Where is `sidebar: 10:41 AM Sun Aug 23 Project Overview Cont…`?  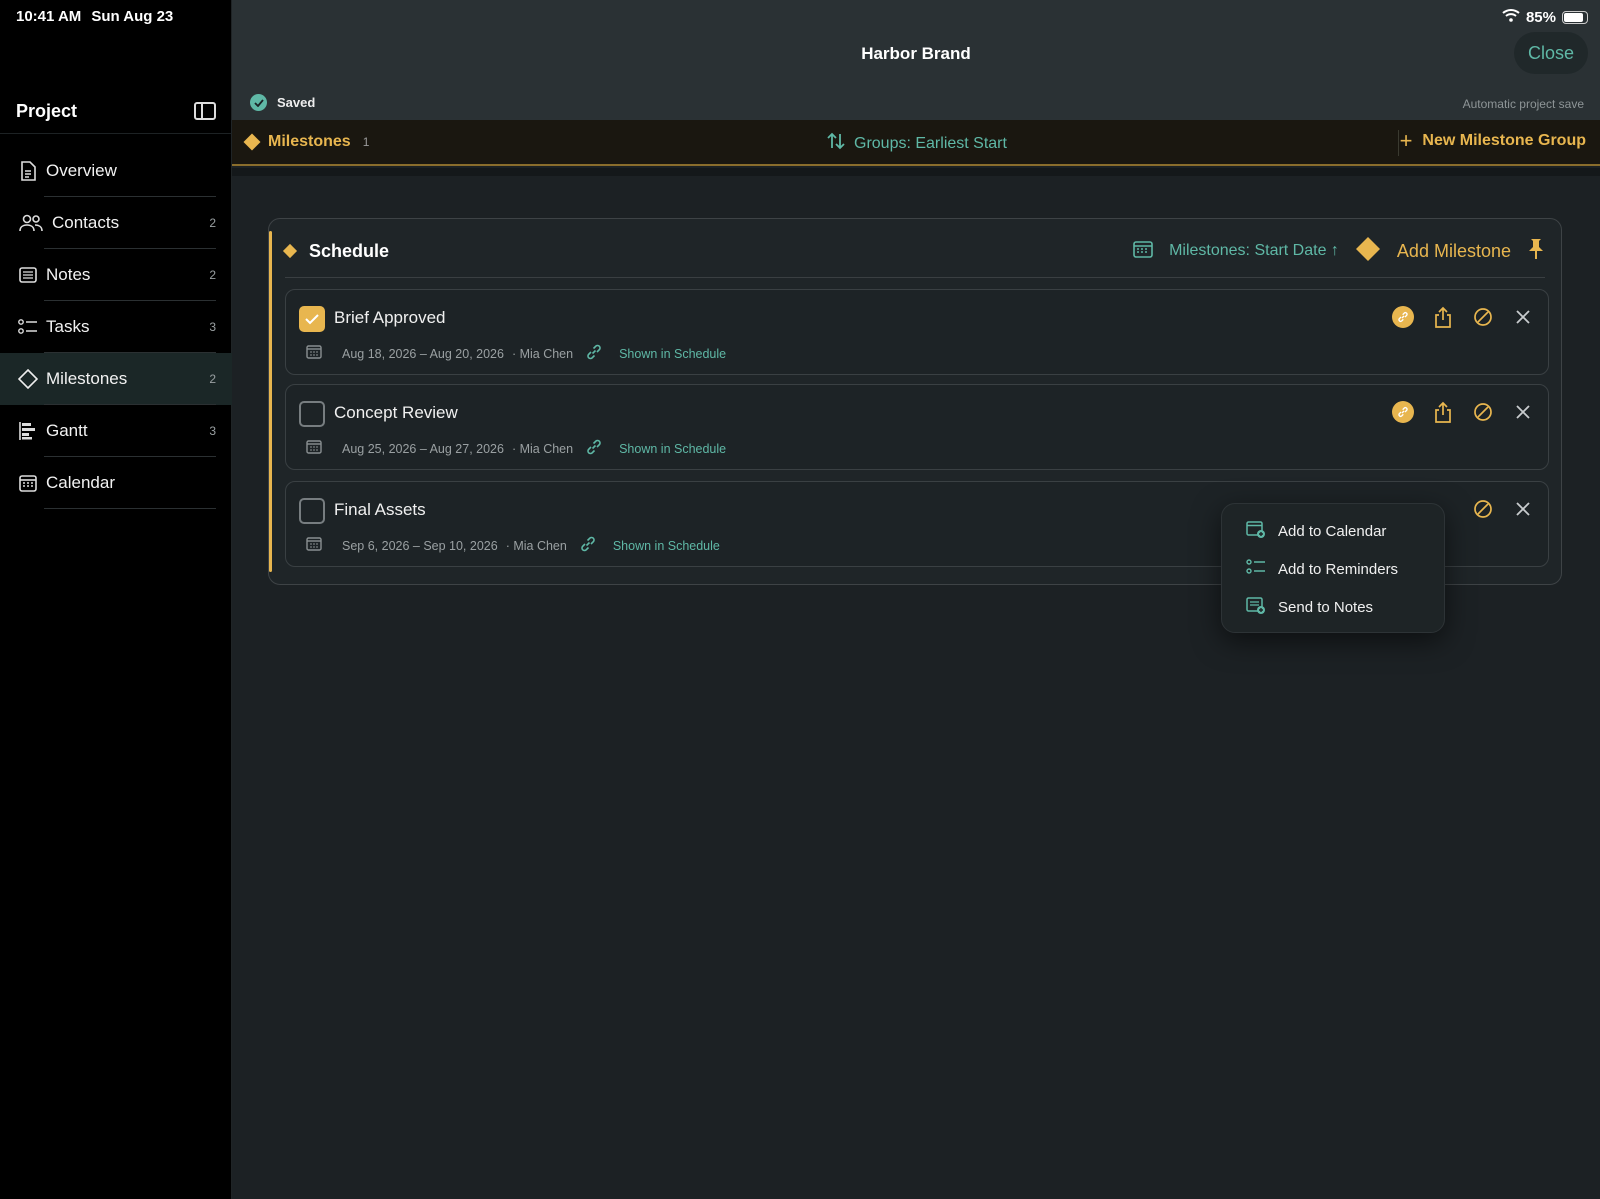 sidebar: 10:41 AM Sun Aug 23 Project Overview Cont… is located at coordinates (116, 599).